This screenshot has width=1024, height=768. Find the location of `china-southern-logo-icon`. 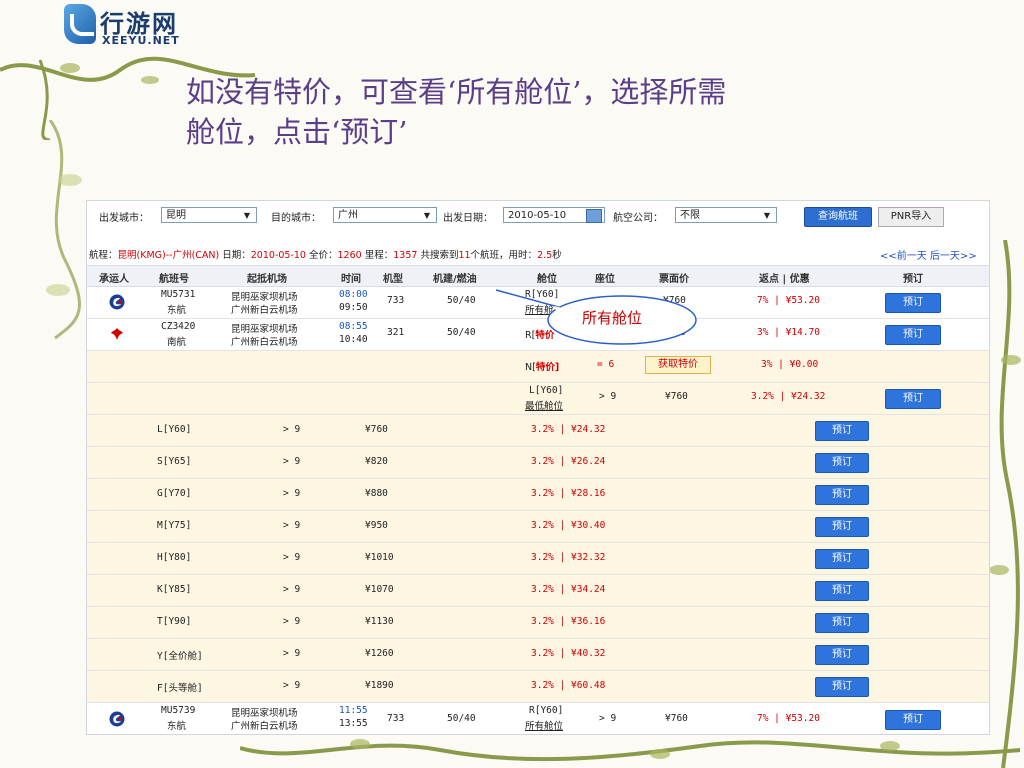

china-southern-logo-icon is located at coordinates (117, 334).